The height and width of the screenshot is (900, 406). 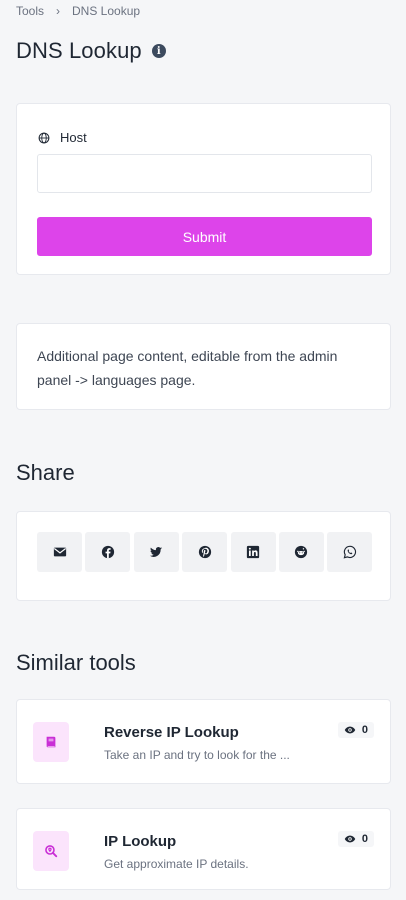 I want to click on share-whatsapp-button, so click(x=350, y=552).